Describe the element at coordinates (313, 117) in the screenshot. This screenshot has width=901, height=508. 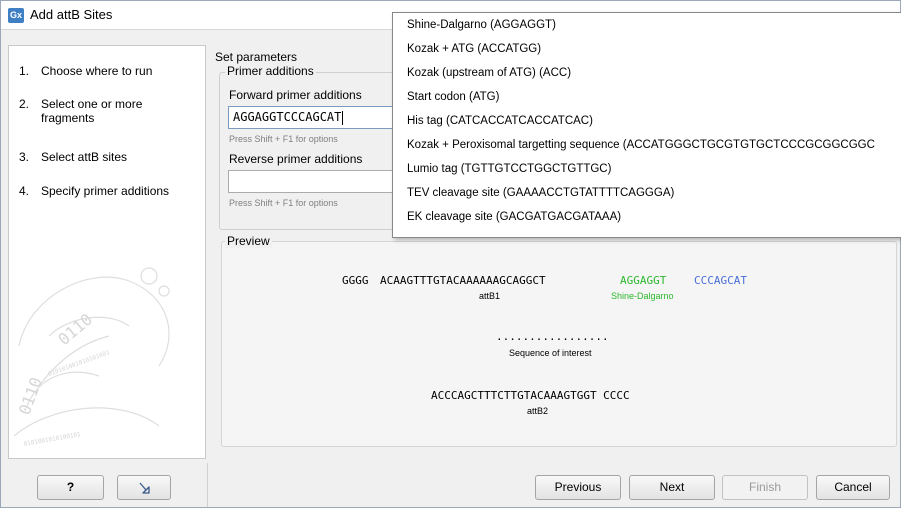
I see `forward-primer-input: AGGAGGTCCCAGCAT` at that location.